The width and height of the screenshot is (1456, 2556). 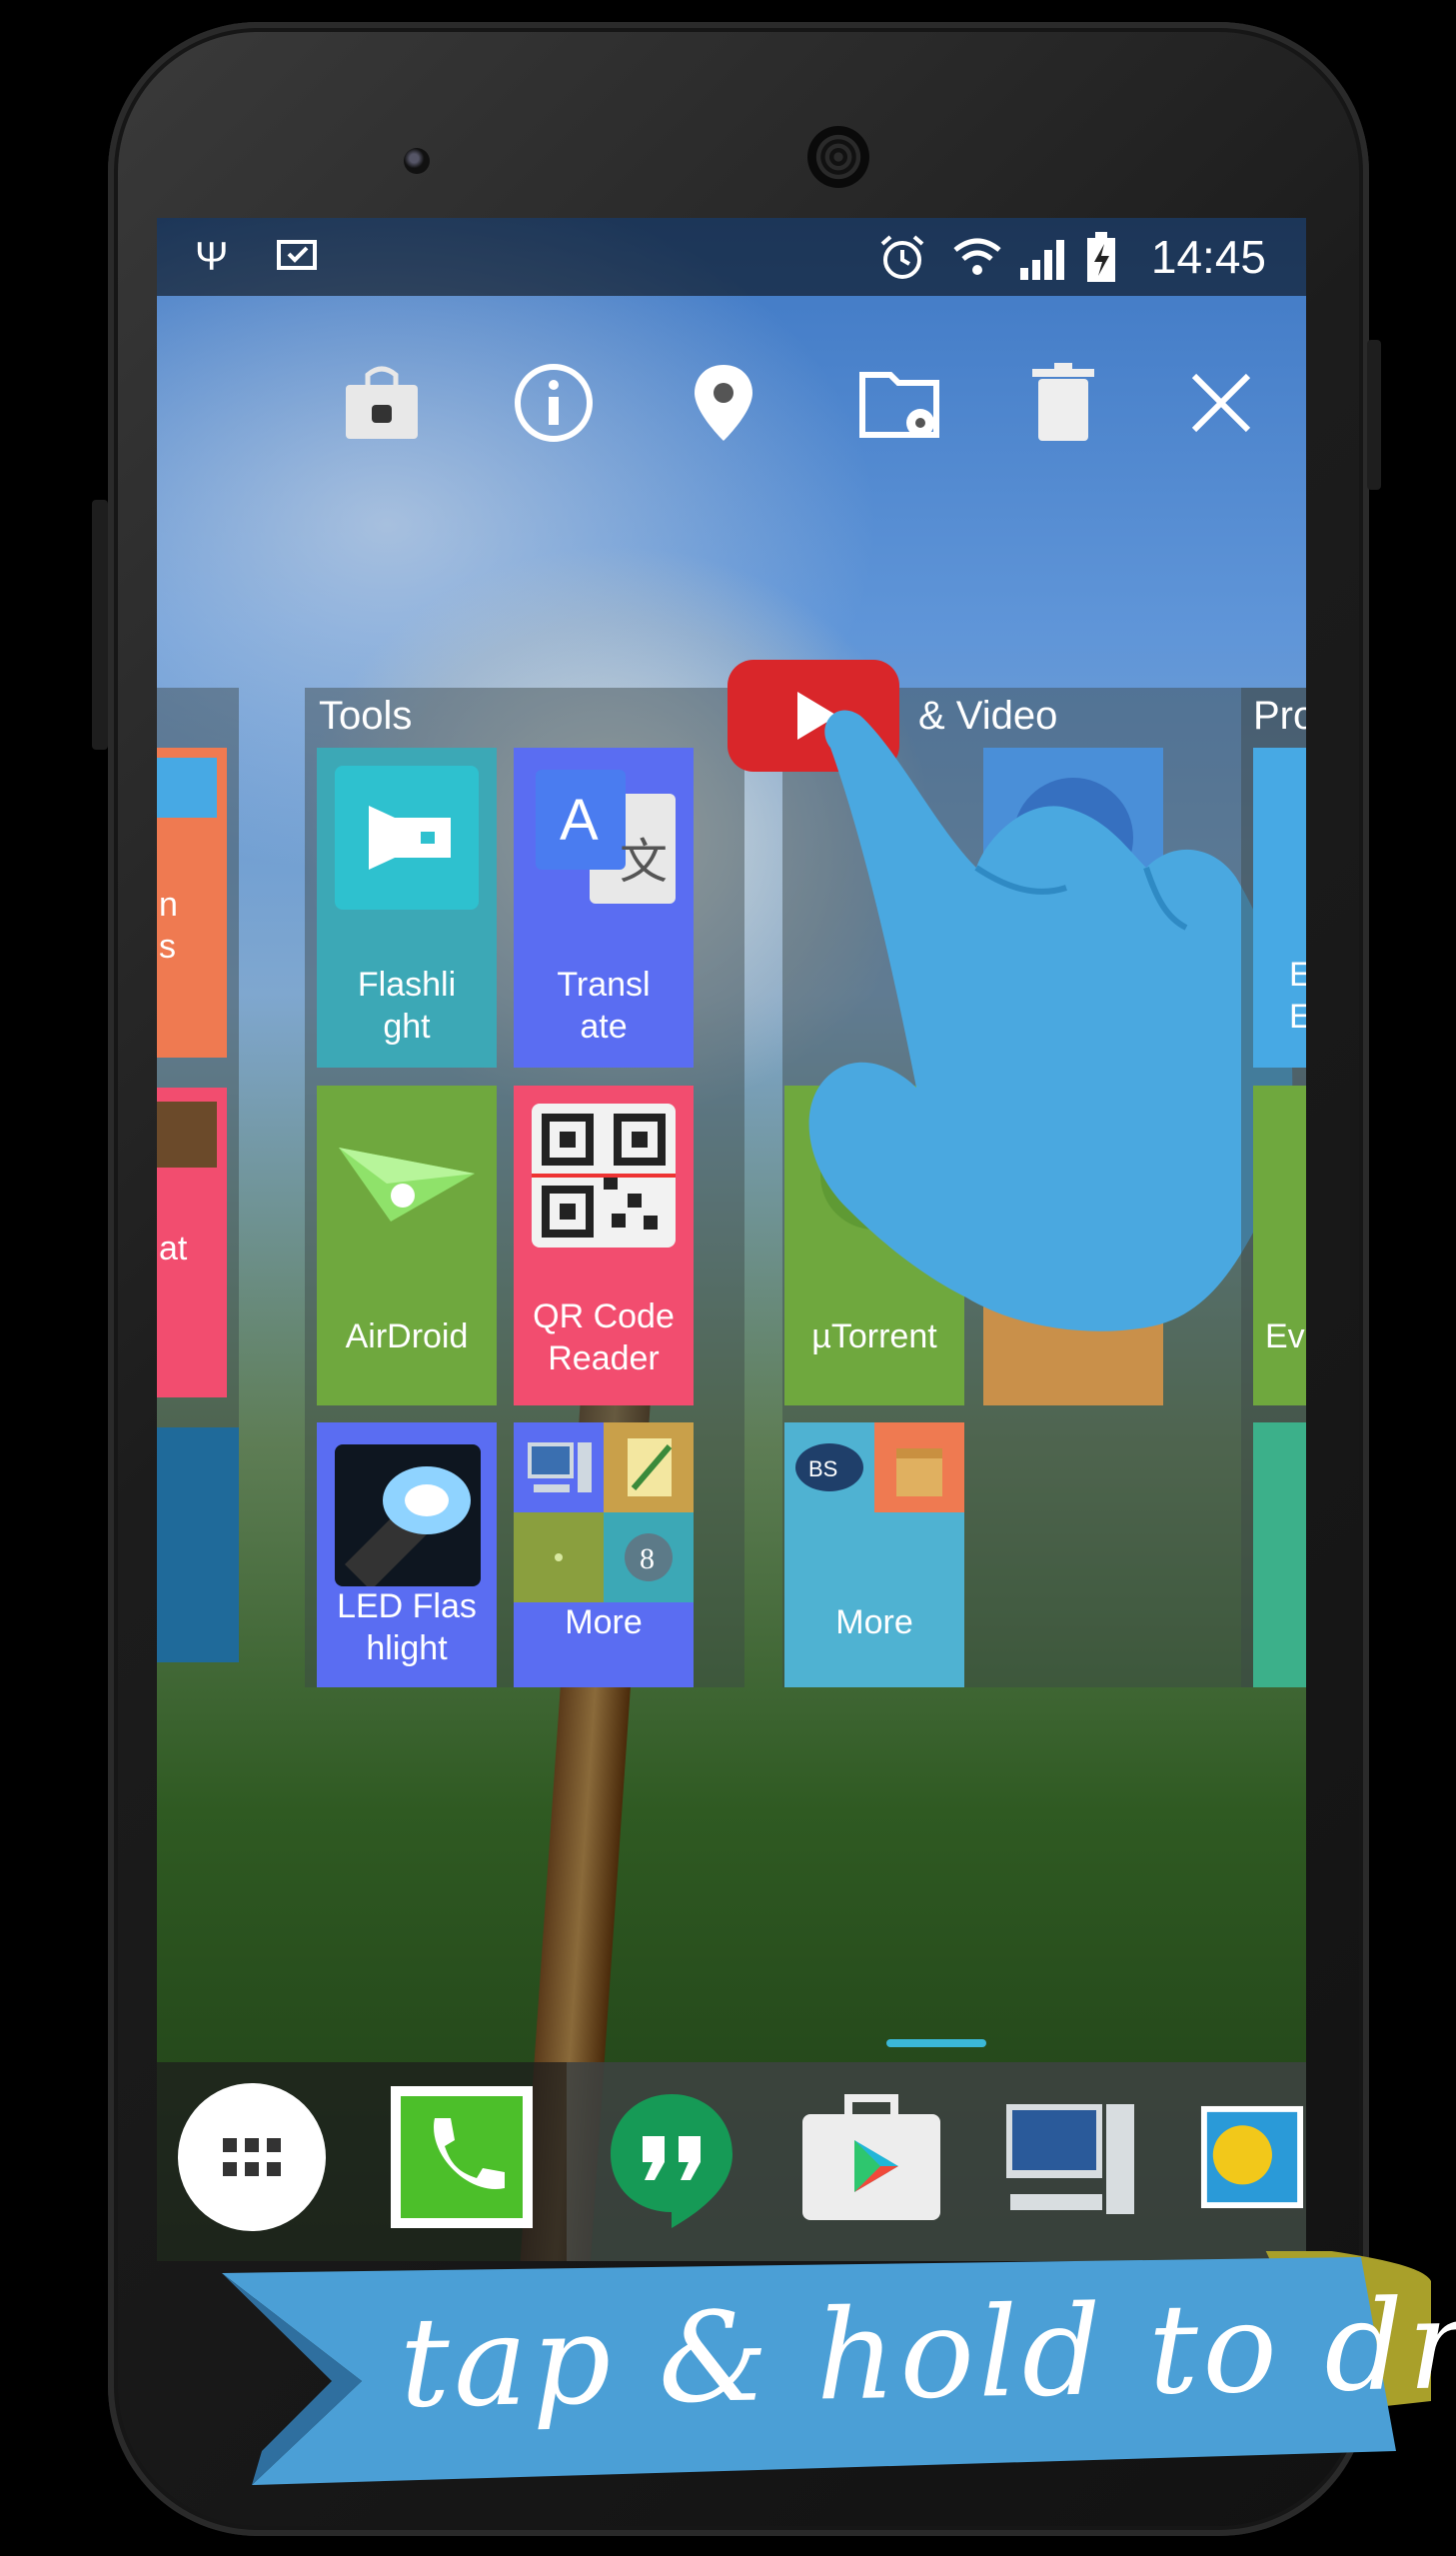 What do you see at coordinates (187, 1135) in the screenshot?
I see `portrait-icon` at bounding box center [187, 1135].